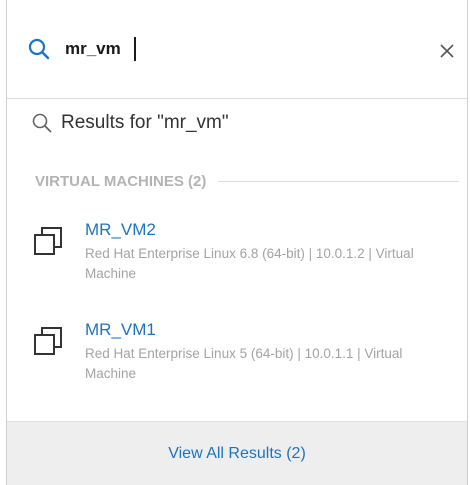 This screenshot has width=470, height=485. What do you see at coordinates (240, 49) in the screenshot?
I see `search-input` at bounding box center [240, 49].